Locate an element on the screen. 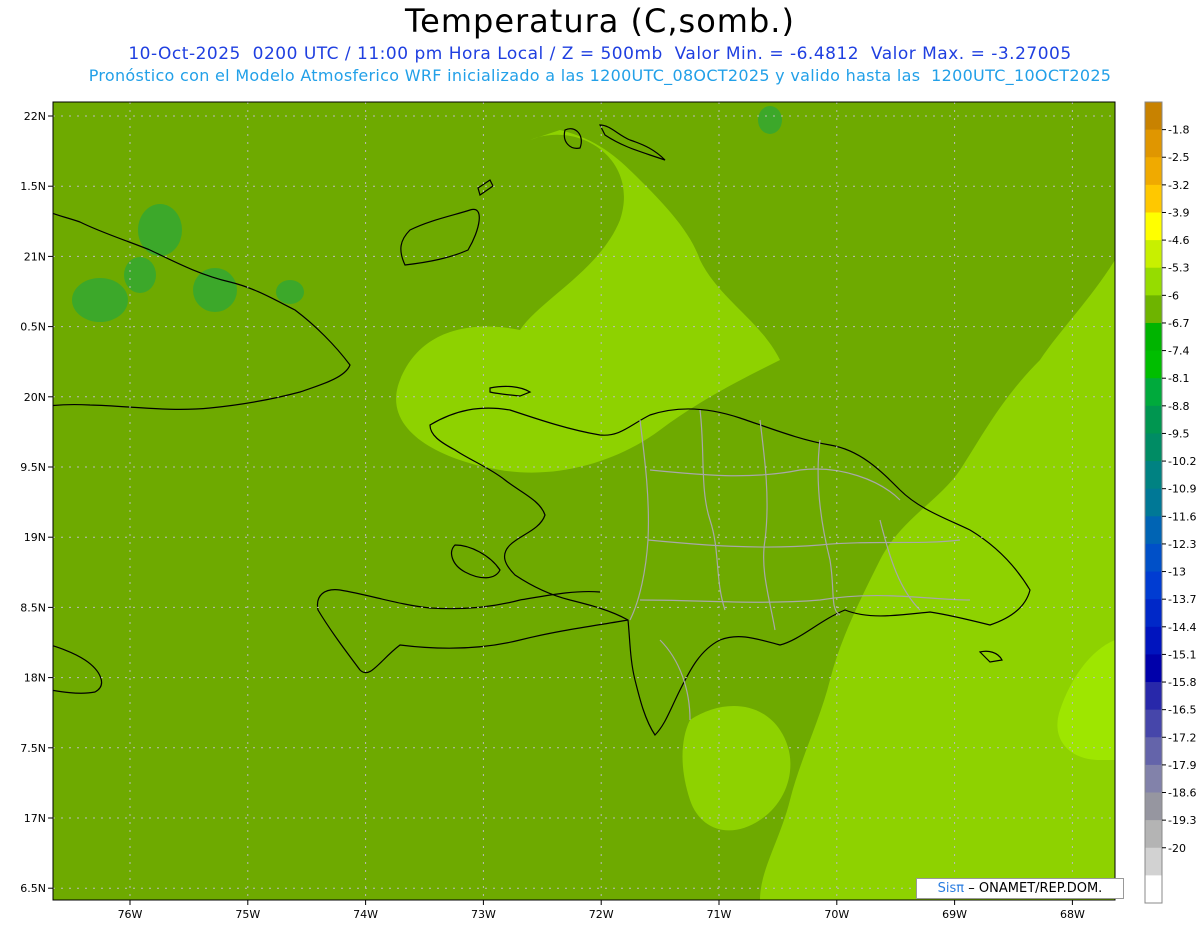  colorbar-label: -15.8 is located at coordinates (1182, 682).